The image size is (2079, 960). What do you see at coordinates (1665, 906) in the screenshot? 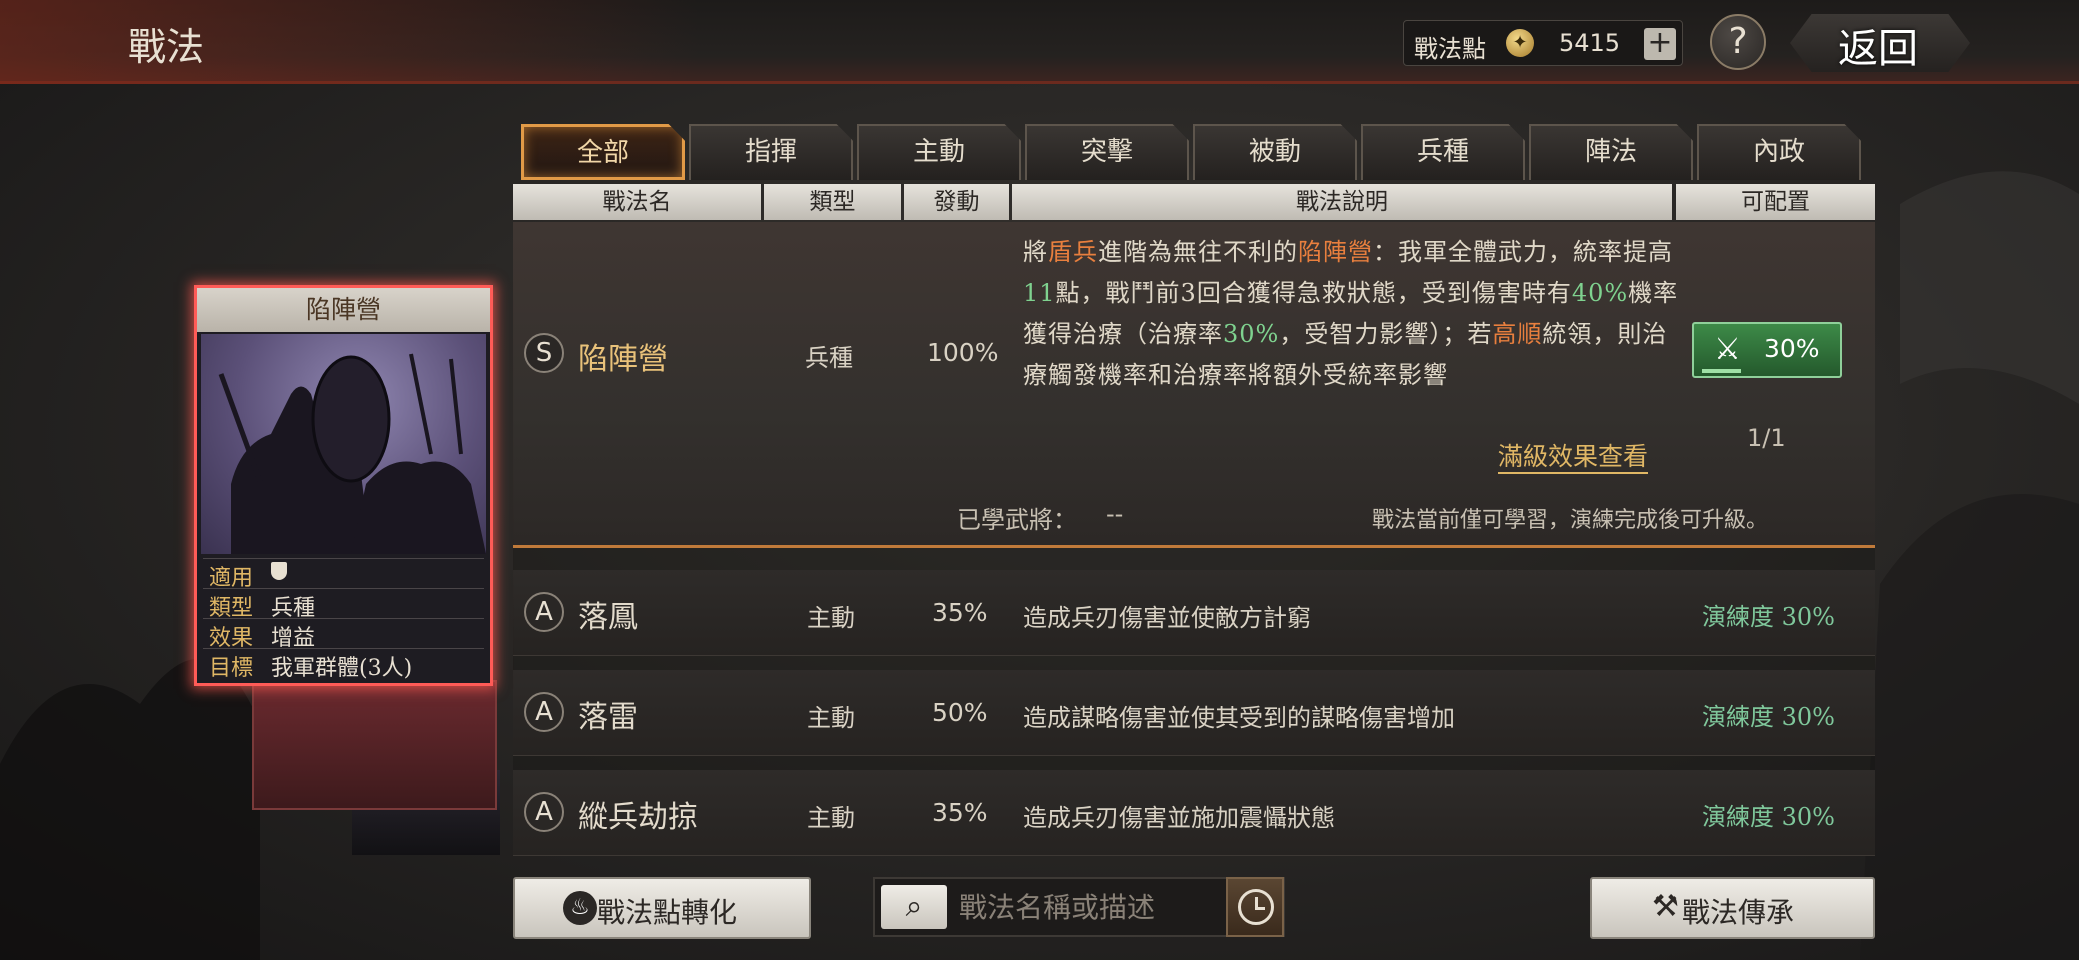
I see `hammer-icon: ⚒` at bounding box center [1665, 906].